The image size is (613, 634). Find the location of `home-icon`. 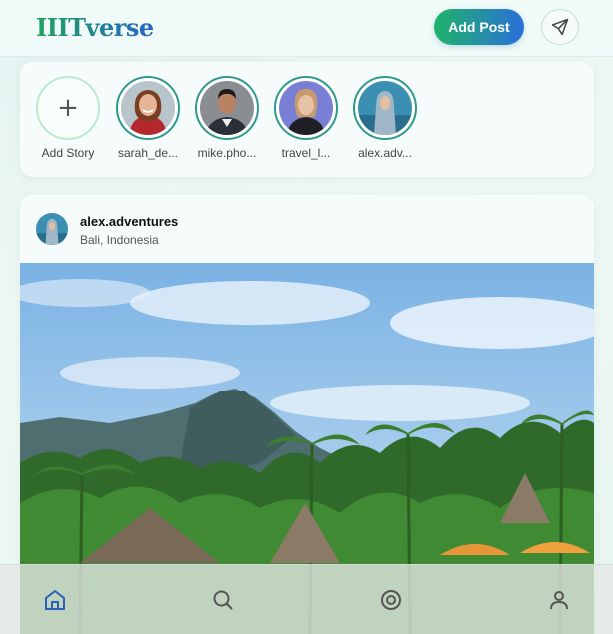

home-icon is located at coordinates (55, 600).